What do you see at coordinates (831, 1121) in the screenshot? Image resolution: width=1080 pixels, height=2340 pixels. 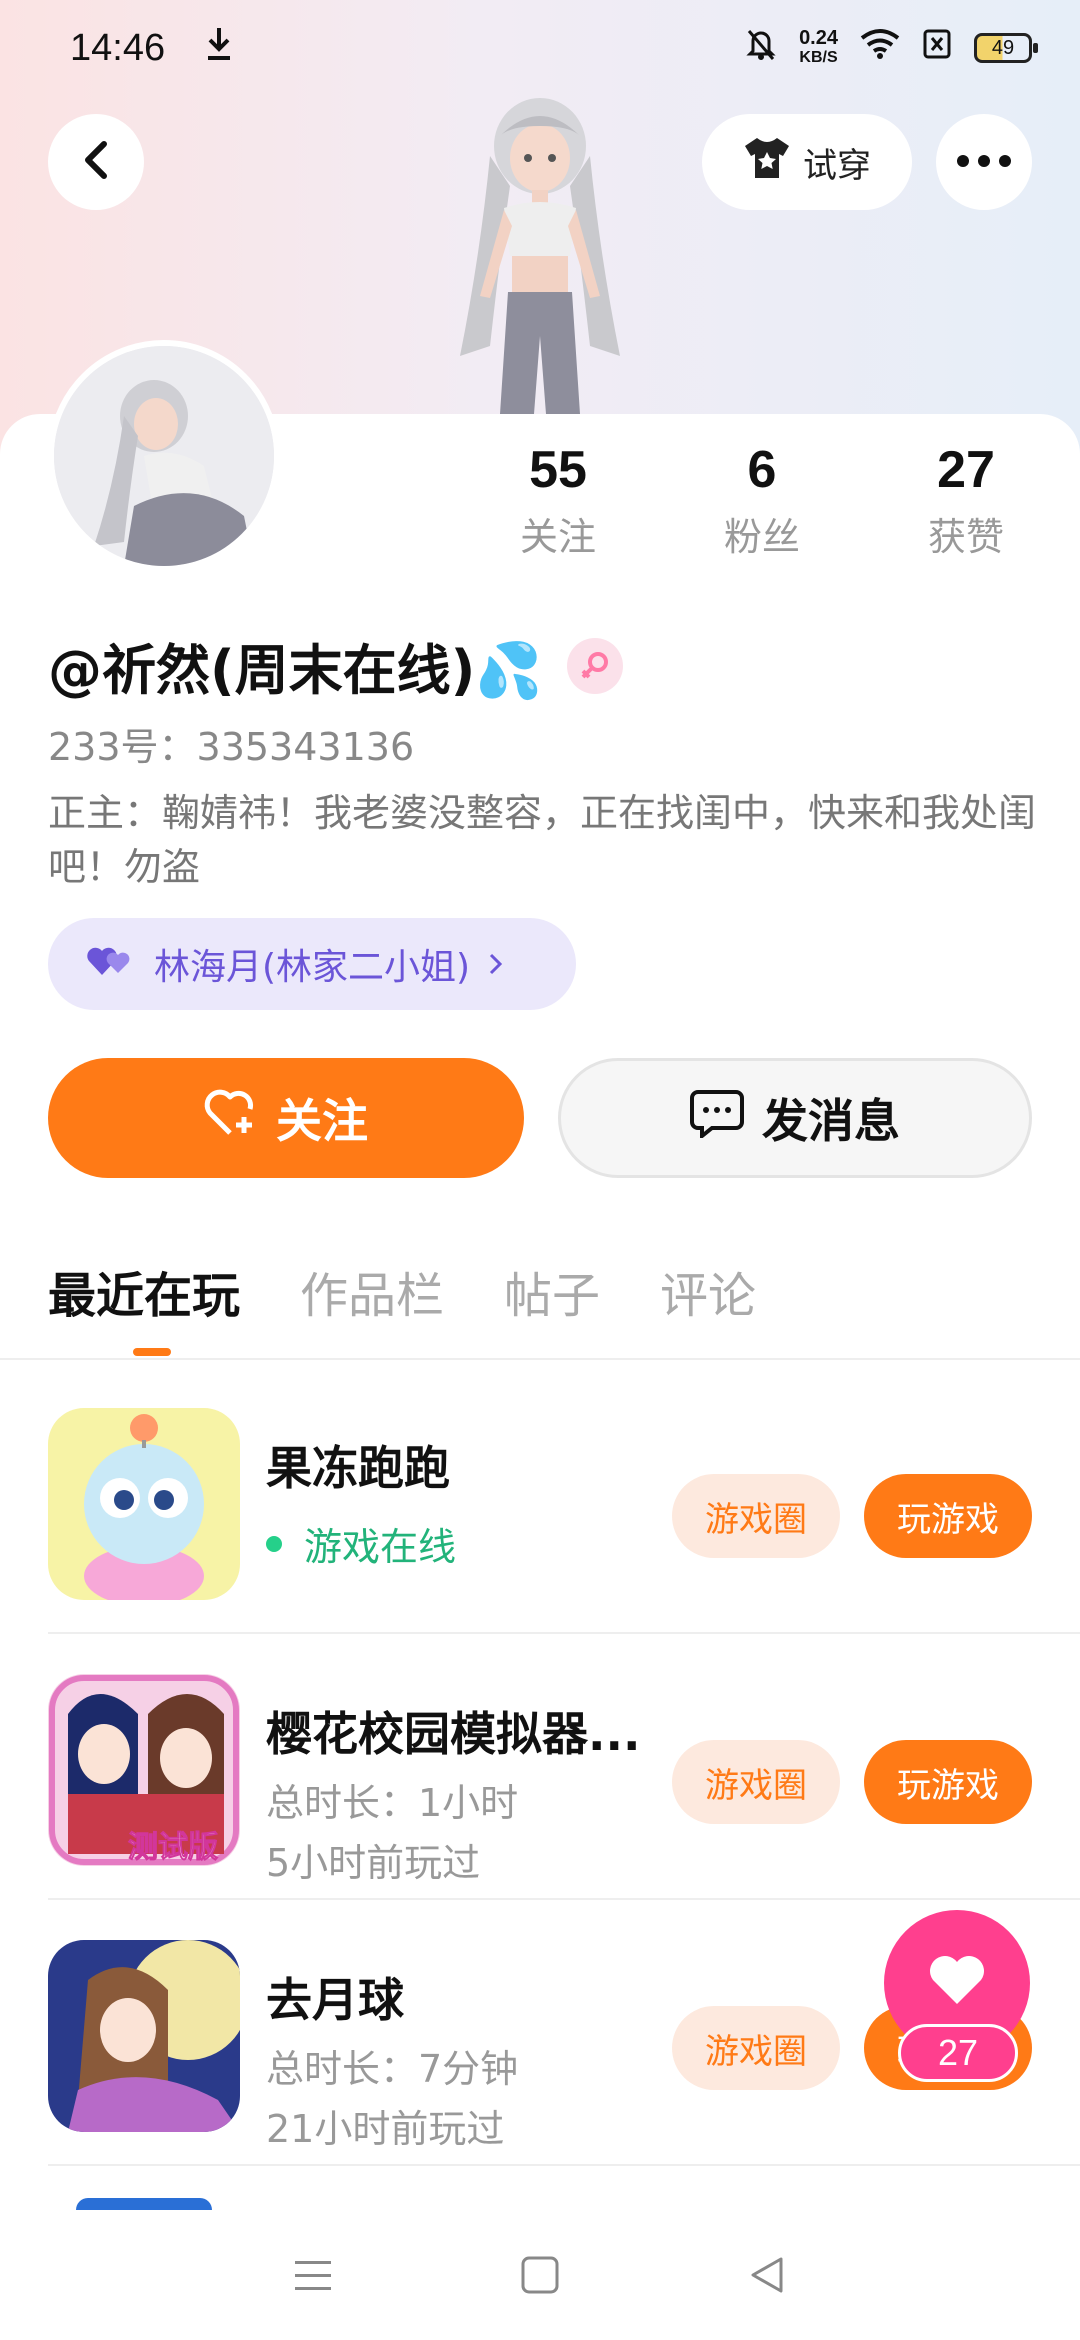 I see `message-label: 发消息` at bounding box center [831, 1121].